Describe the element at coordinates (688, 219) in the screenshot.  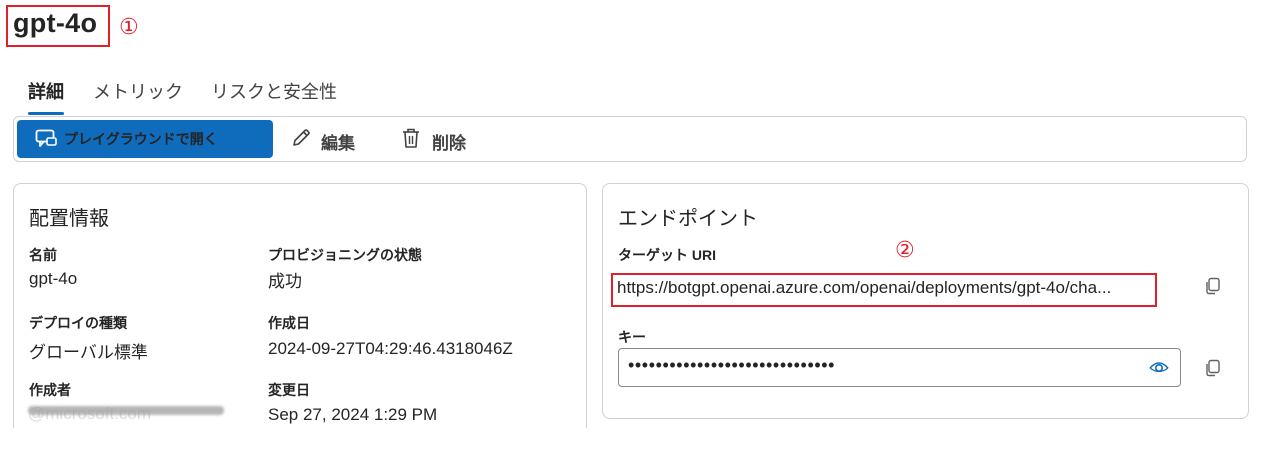
I see `endpoint-title: エンドポイント` at that location.